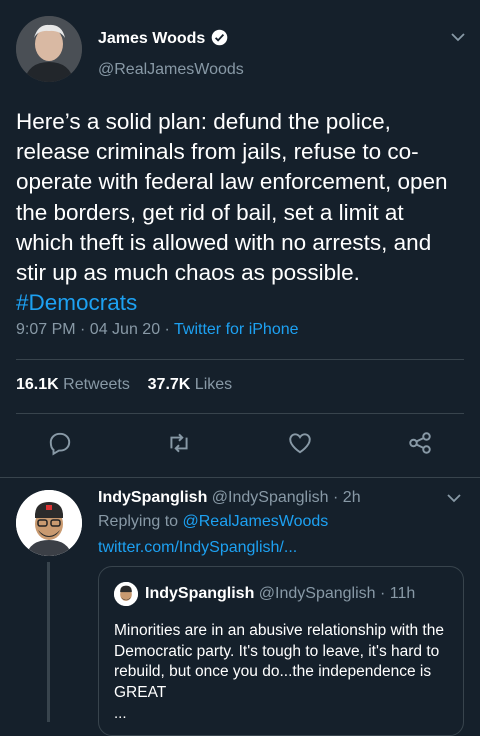 This screenshot has width=480, height=736. I want to click on like-icon, so click(300, 443).